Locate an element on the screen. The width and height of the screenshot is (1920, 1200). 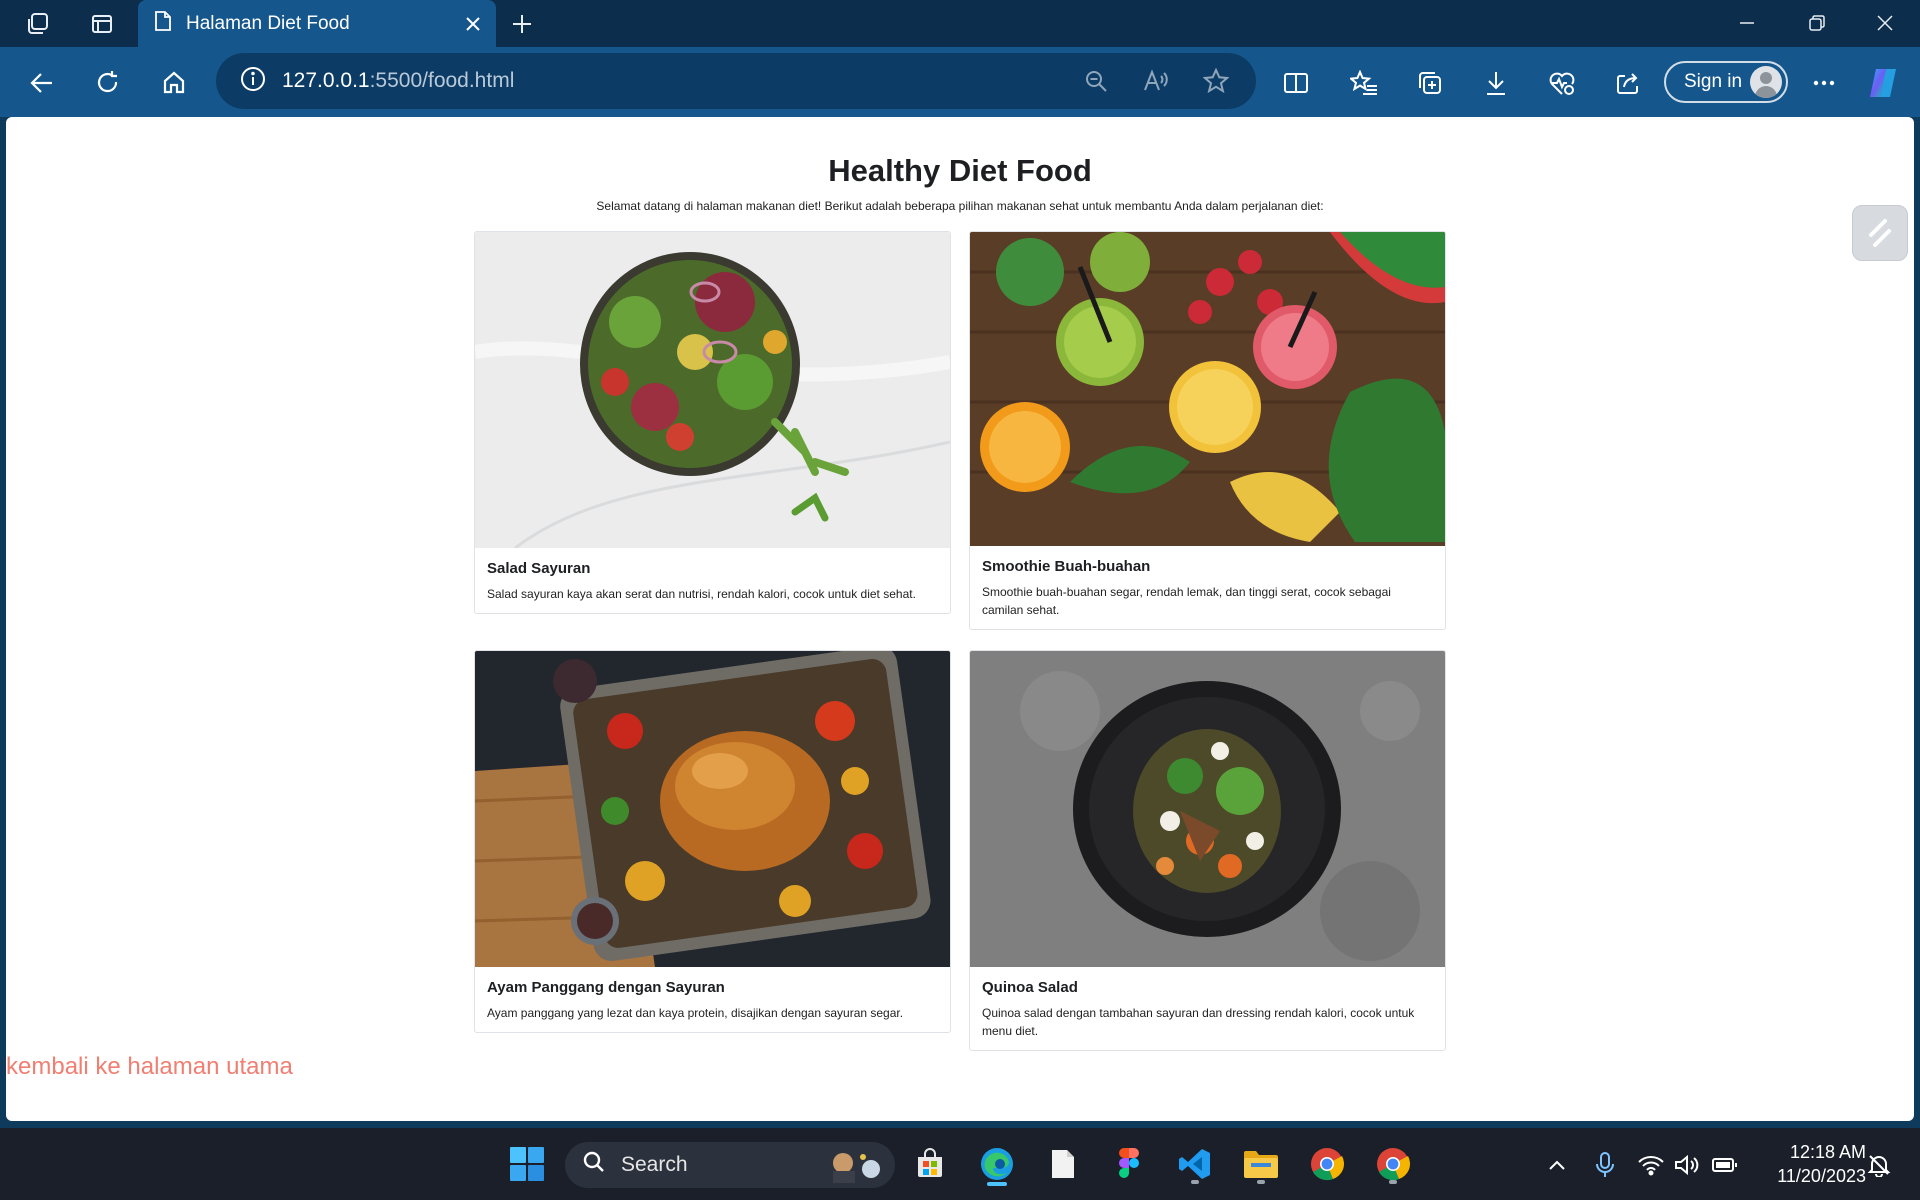
close-window-icon is located at coordinates (1885, 23).